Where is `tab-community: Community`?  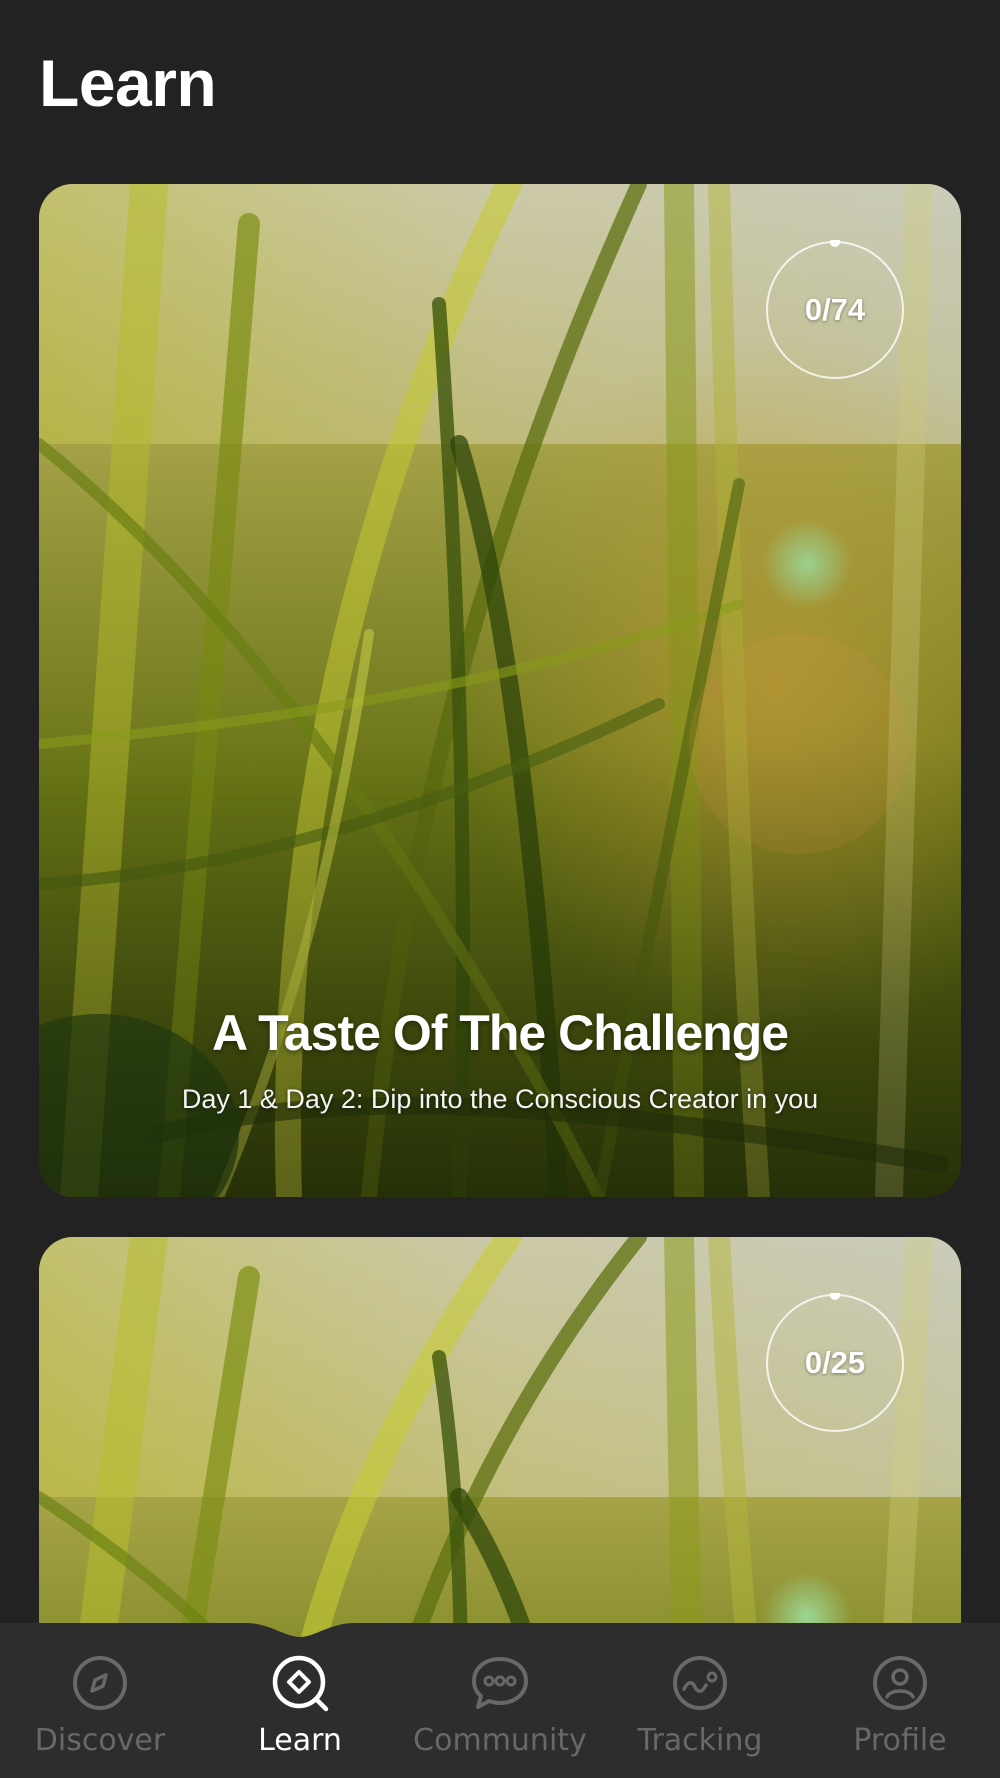 tab-community: Community is located at coordinates (500, 1700).